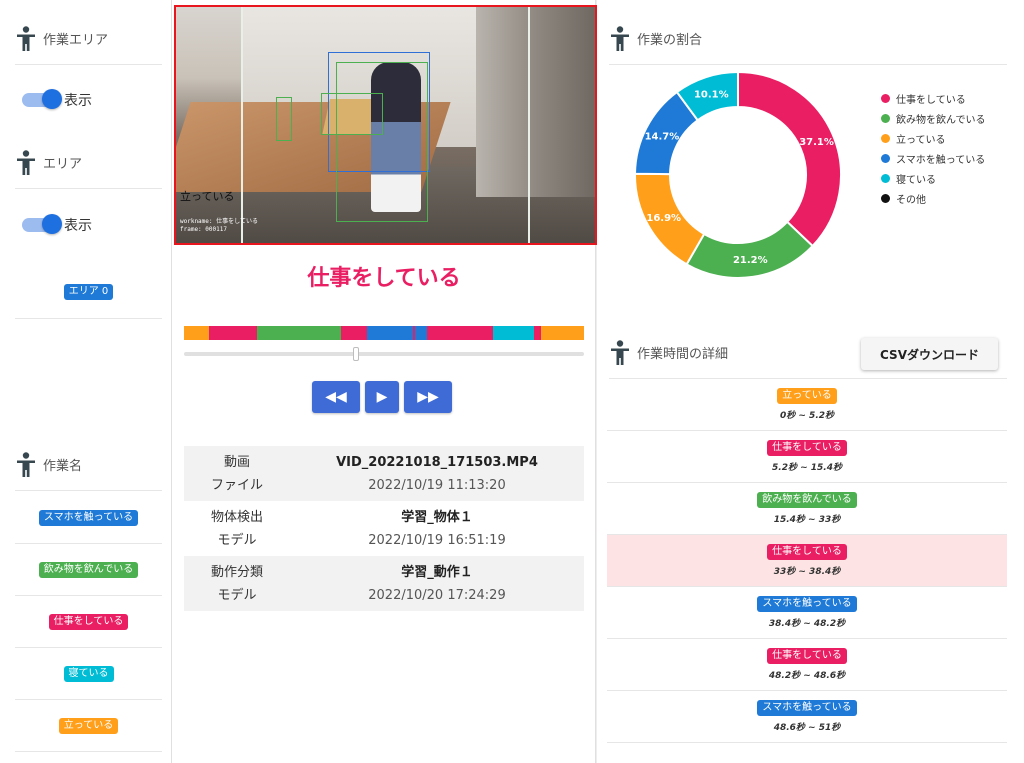  What do you see at coordinates (663, 218) in the screenshot?
I see `donut-slice-label: 16.9%` at bounding box center [663, 218].